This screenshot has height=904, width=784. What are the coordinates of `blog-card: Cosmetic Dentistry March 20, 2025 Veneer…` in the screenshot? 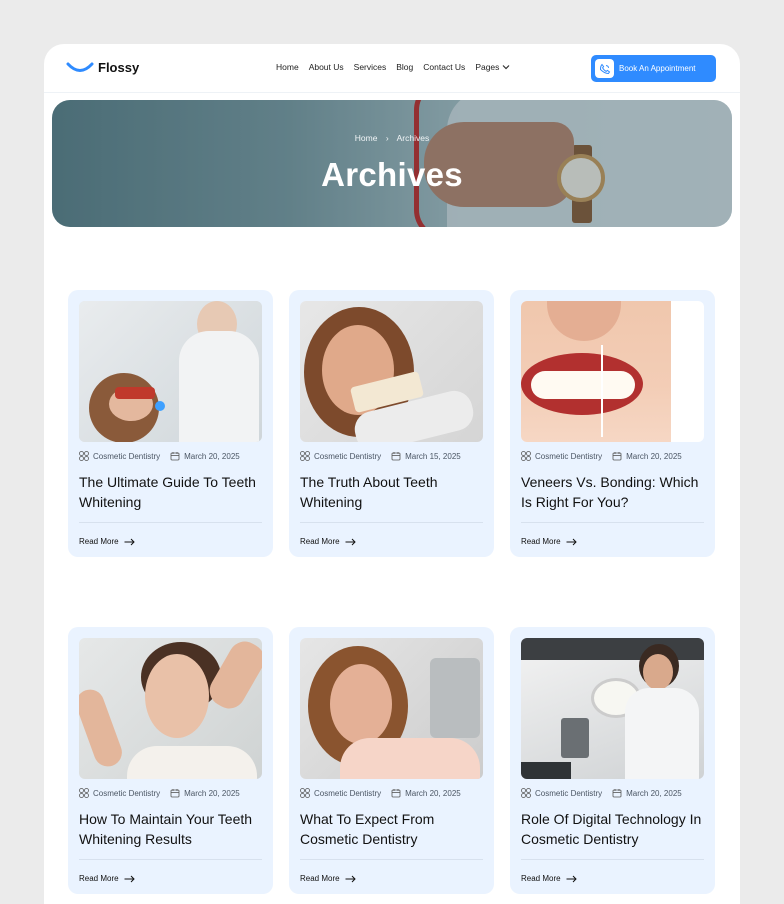 It's located at (612, 423).